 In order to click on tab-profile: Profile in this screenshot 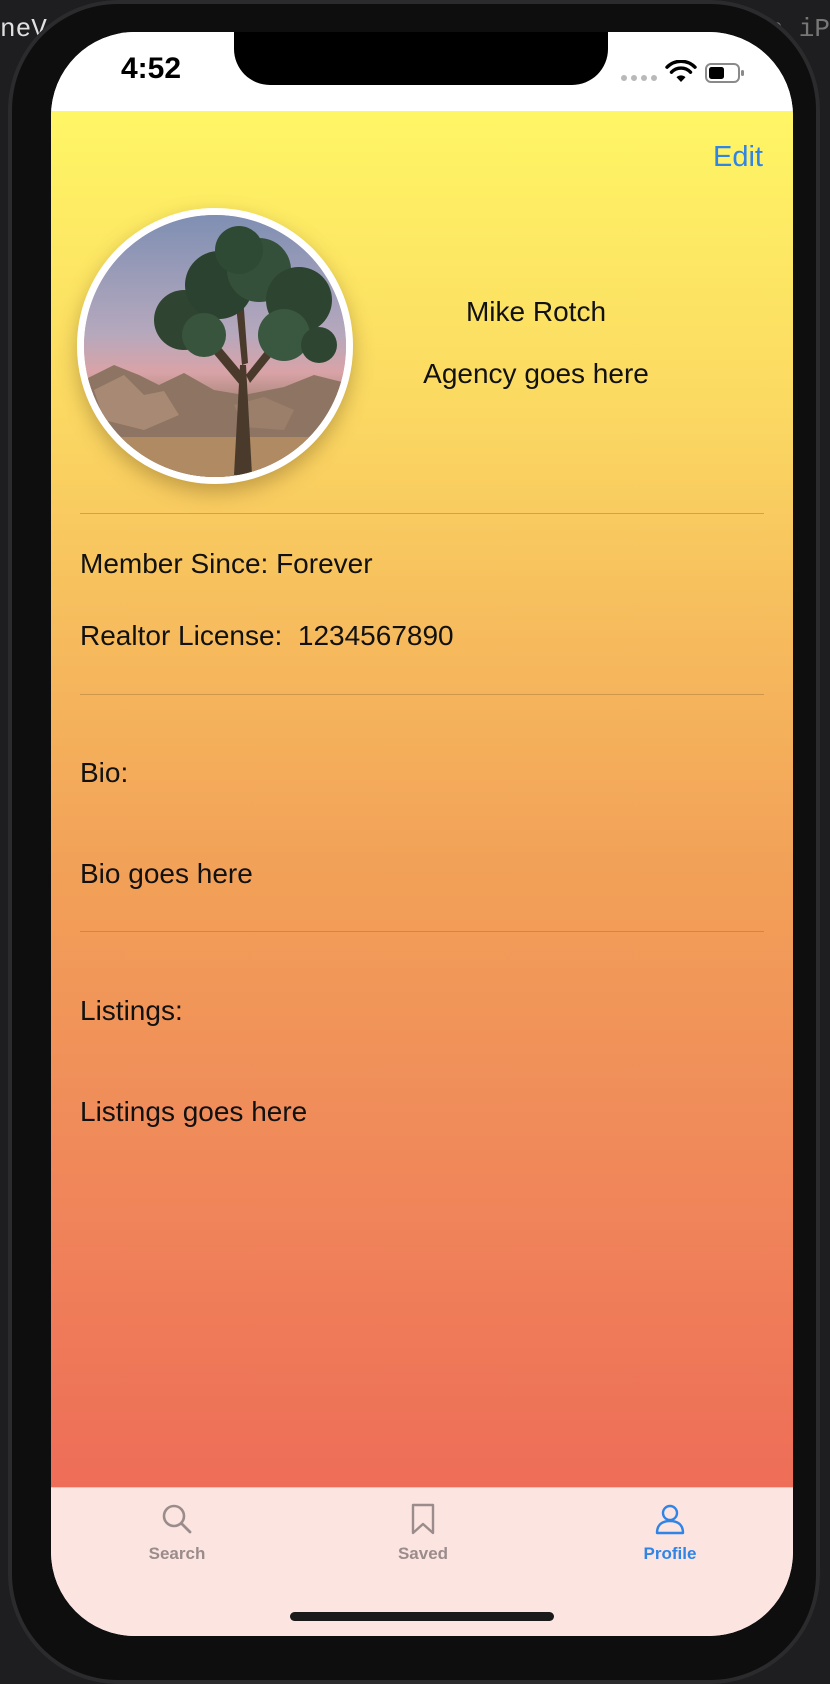, I will do `click(670, 1533)`.